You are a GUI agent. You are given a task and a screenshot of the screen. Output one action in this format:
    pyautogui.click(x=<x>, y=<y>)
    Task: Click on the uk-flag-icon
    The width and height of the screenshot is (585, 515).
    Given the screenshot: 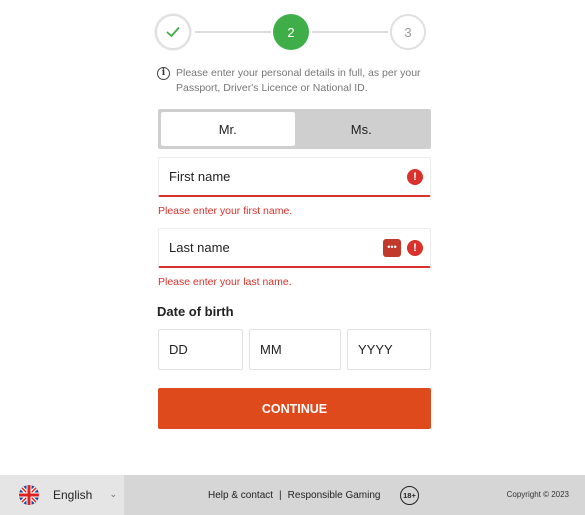 What is the action you would take?
    pyautogui.click(x=29, y=495)
    